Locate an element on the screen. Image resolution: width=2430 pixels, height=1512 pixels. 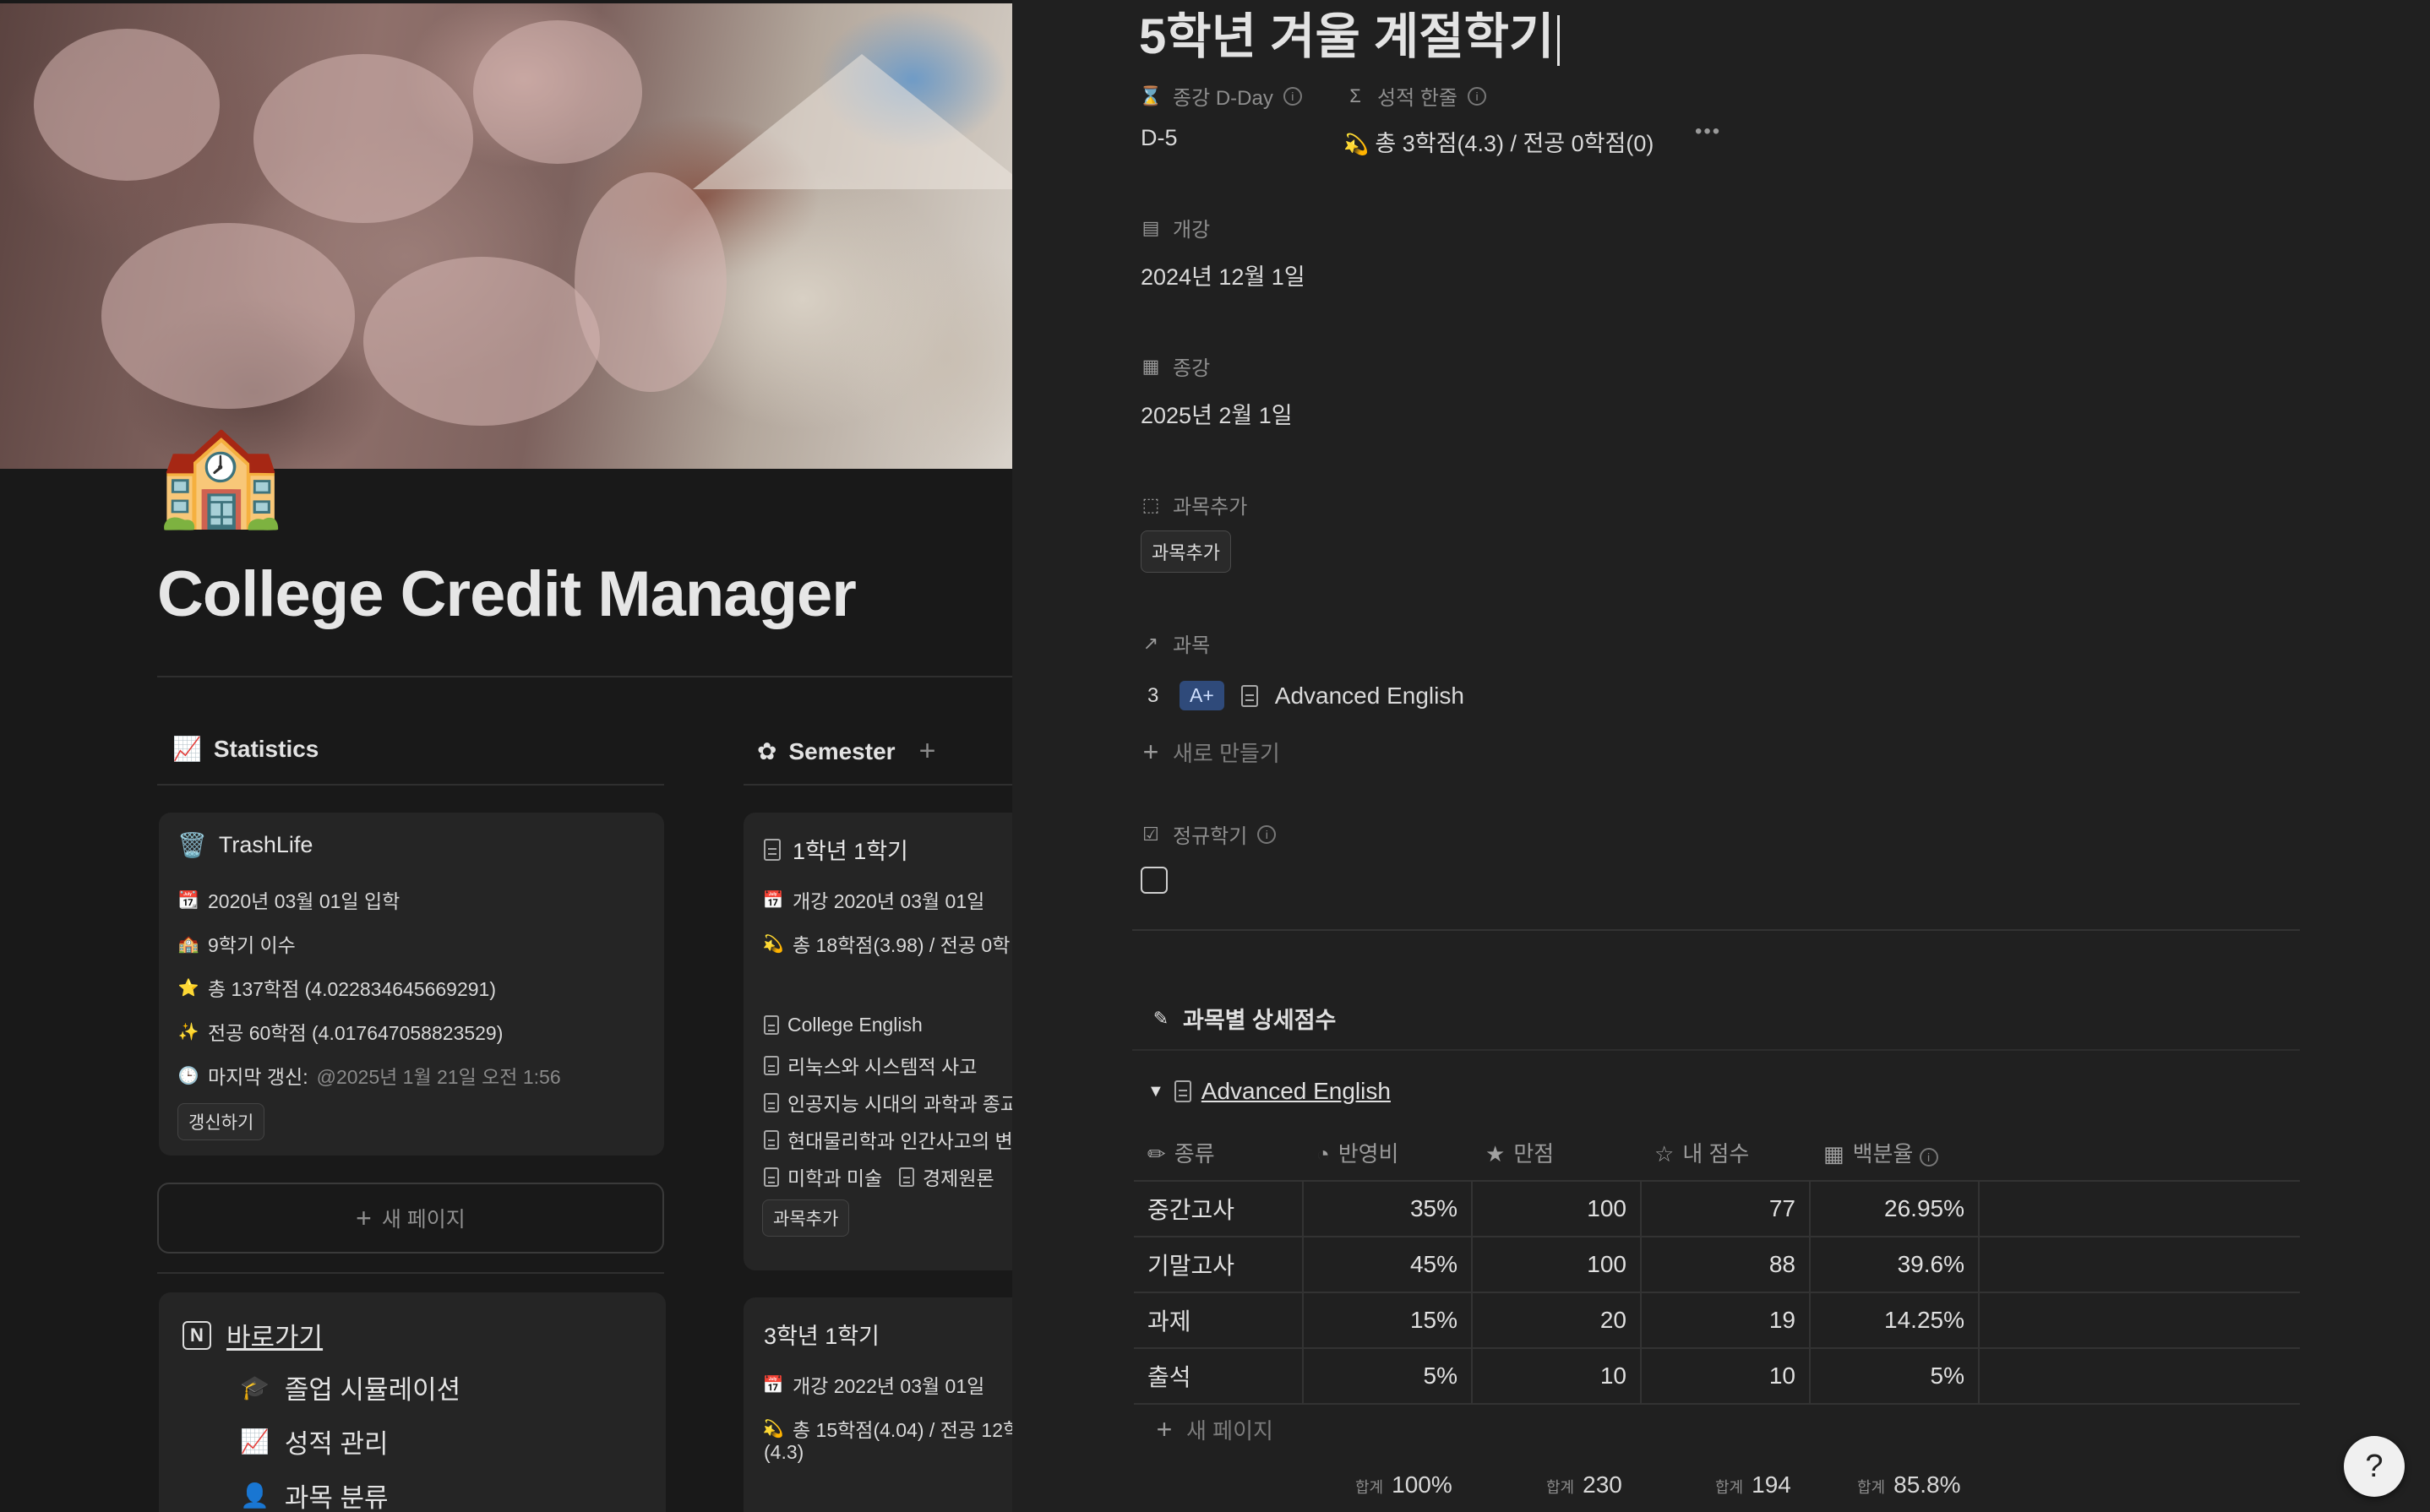
course-item: 인공지능 시대의 과학과 종교 is located at coordinates (888, 1103).